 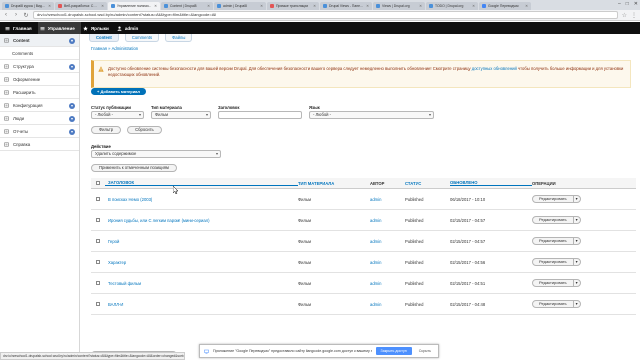 What do you see at coordinates (181, 115) in the screenshot?
I see `type-select: Фильм ▾` at bounding box center [181, 115].